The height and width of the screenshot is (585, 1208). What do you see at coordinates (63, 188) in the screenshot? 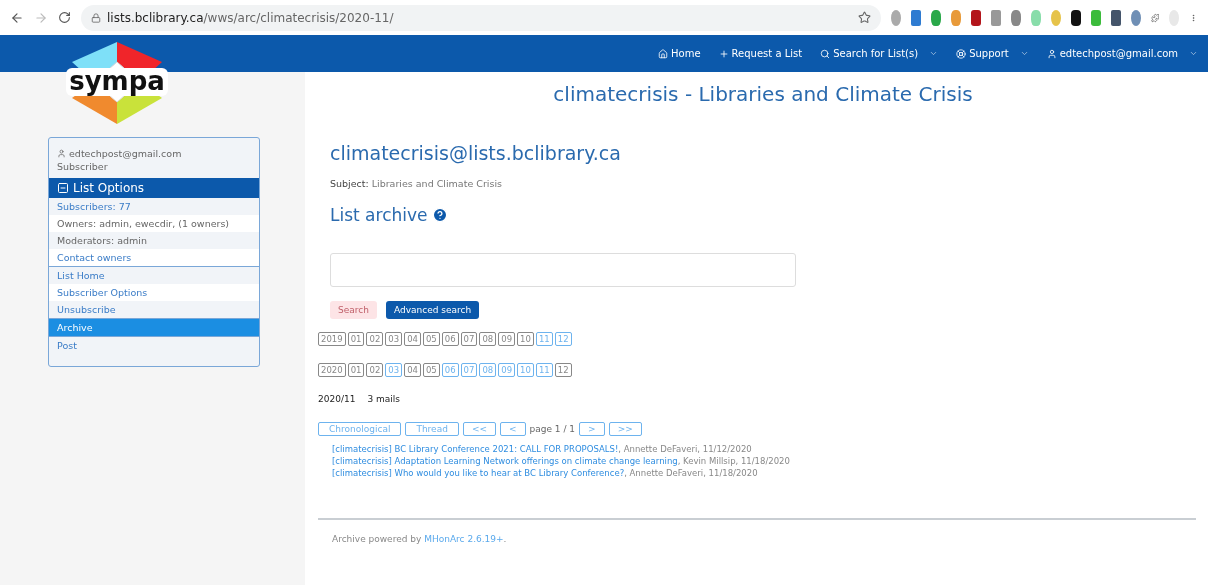
I see `collapse-icon` at bounding box center [63, 188].